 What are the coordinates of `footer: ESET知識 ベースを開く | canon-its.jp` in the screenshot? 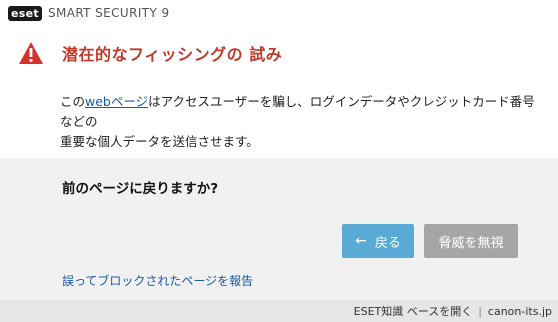 It's located at (279, 311).